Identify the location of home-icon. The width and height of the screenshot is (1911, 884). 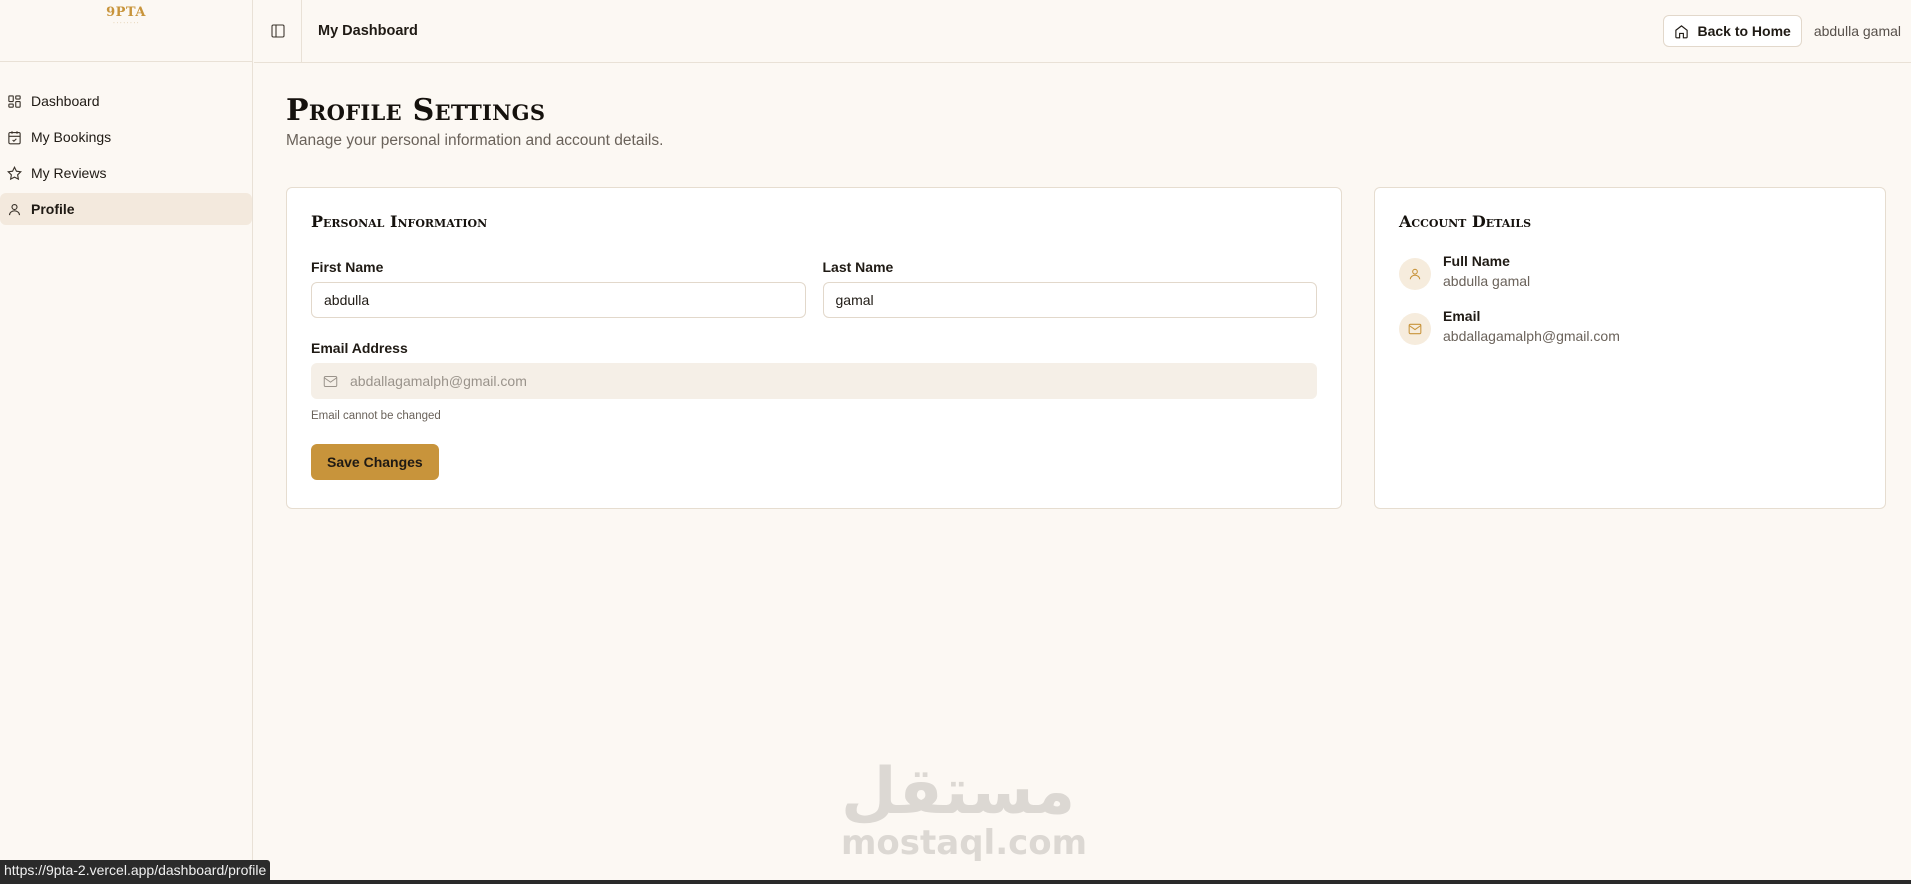
(1682, 31).